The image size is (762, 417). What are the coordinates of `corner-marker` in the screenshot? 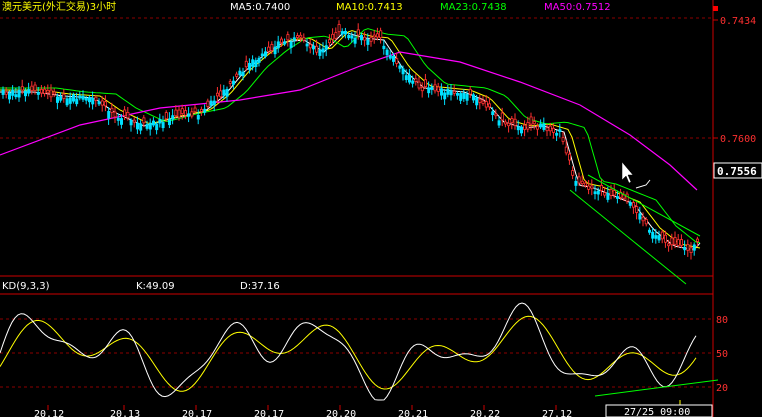 It's located at (715, 8).